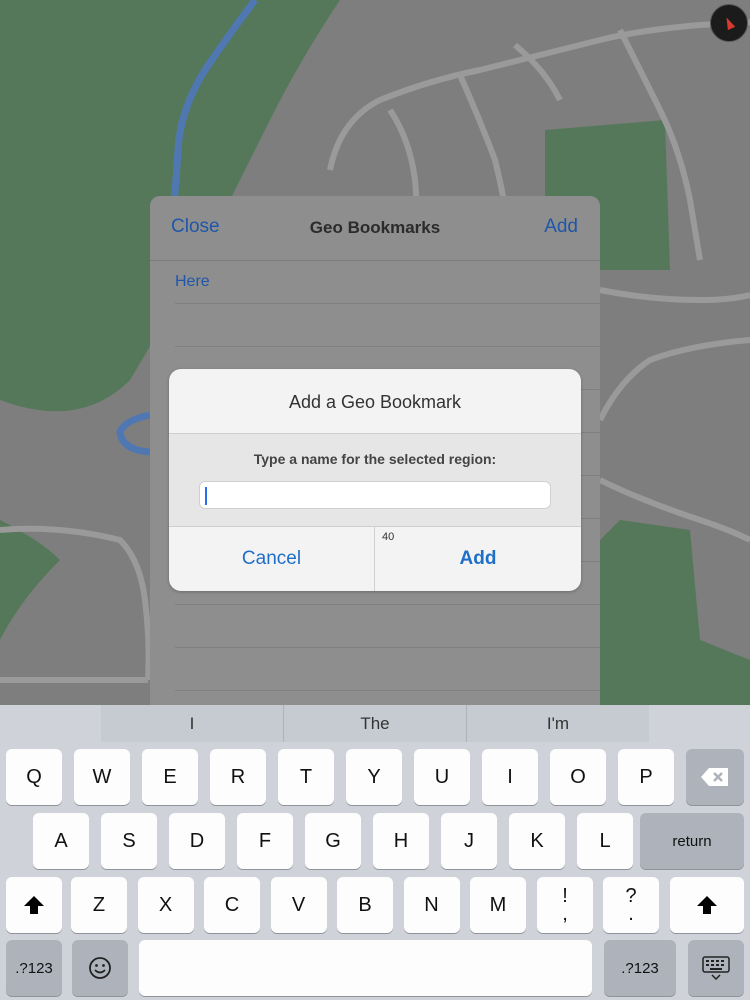  I want to click on key-h: H, so click(401, 841).